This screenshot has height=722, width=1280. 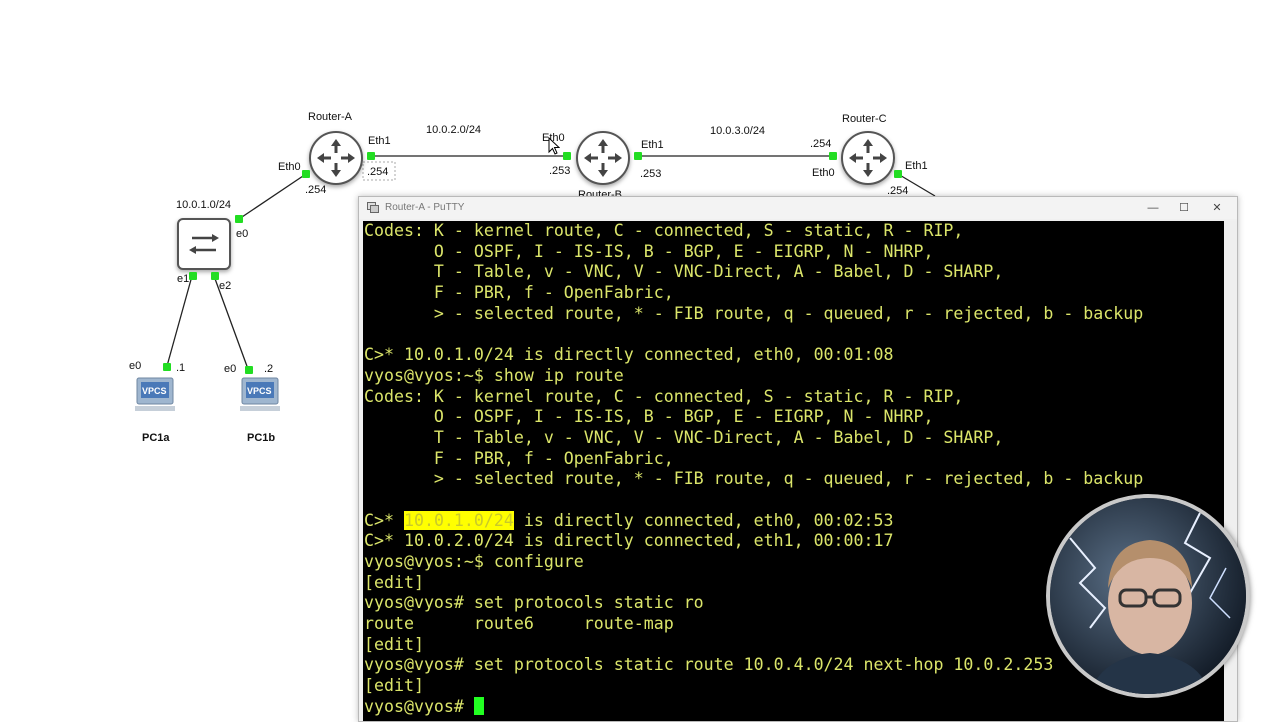 I want to click on pc1b-label: PC1b, so click(x=261, y=438).